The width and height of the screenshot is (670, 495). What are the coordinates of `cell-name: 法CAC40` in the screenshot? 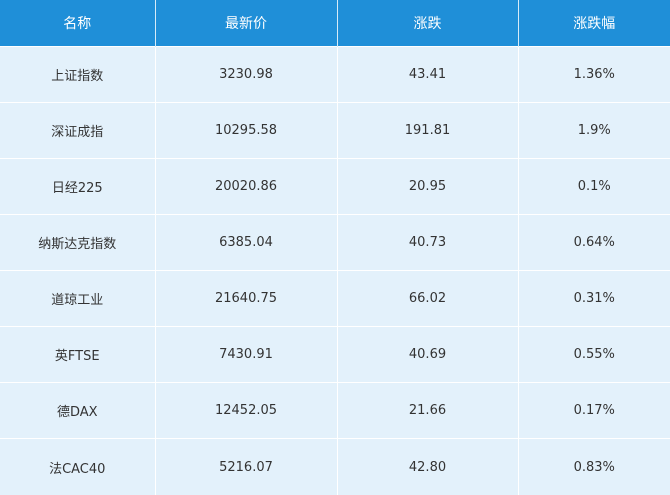 It's located at (78, 466).